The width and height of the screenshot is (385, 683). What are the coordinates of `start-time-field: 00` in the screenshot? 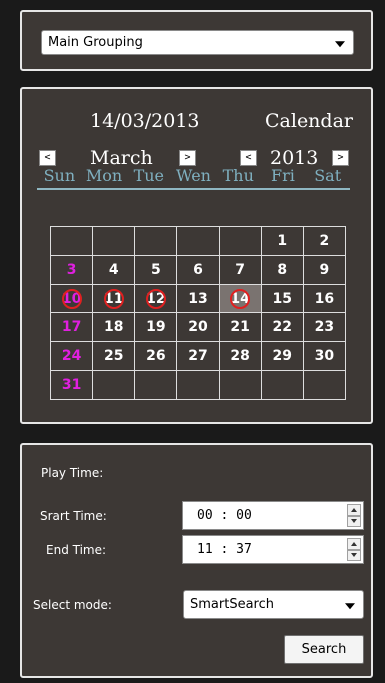 It's located at (273, 515).